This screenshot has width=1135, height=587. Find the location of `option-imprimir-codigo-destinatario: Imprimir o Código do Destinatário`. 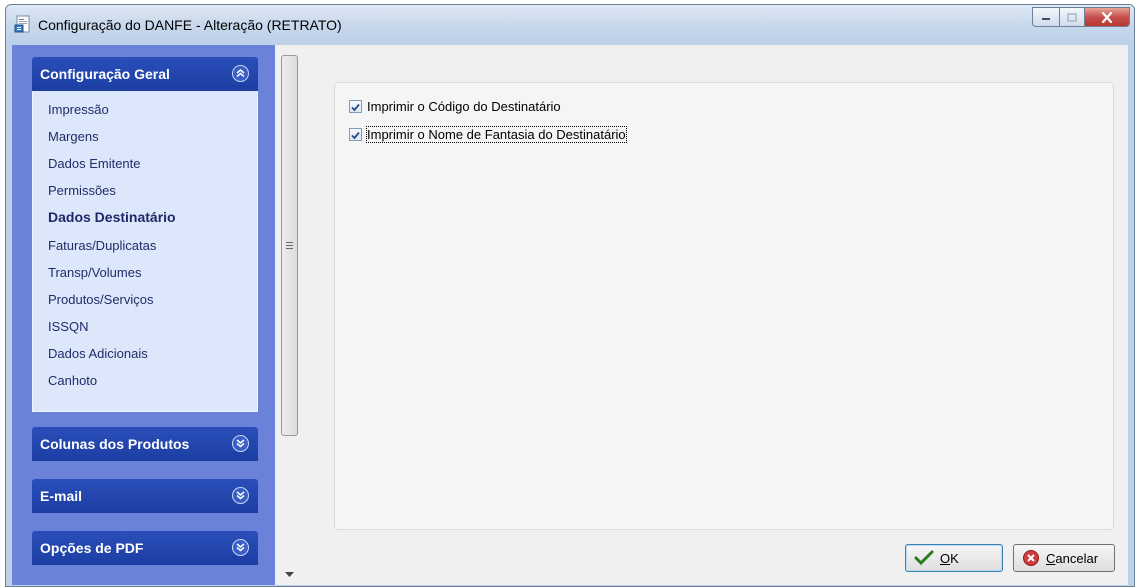

option-imprimir-codigo-destinatario: Imprimir o Código do Destinatário is located at coordinates (455, 106).